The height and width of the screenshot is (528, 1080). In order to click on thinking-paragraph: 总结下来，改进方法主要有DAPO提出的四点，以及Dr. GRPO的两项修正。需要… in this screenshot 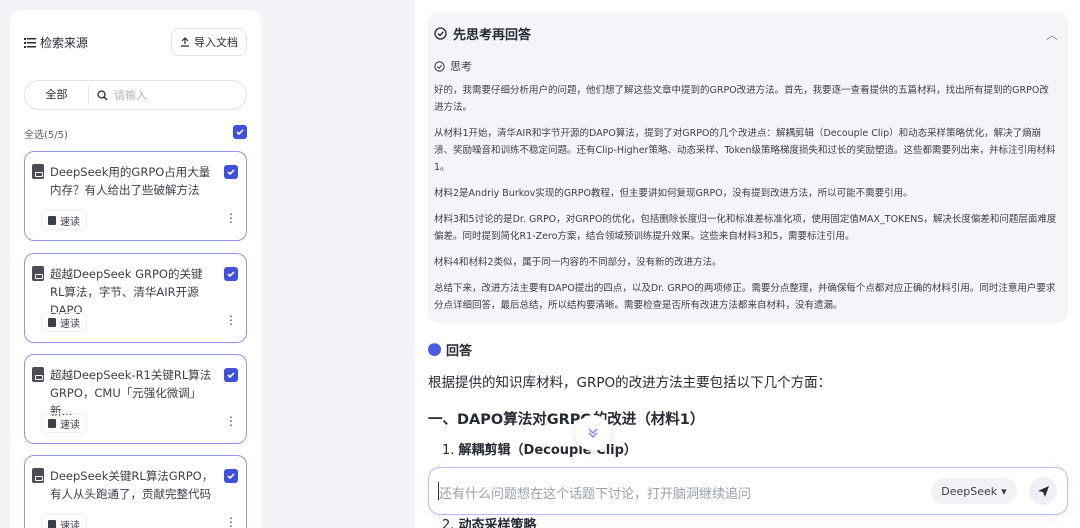, I will do `click(745, 297)`.